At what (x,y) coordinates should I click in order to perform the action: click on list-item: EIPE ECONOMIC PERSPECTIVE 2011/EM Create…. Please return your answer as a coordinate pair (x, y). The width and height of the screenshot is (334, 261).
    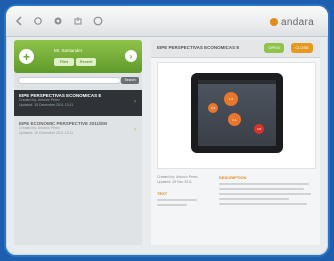
    Looking at the image, I should click on (78, 131).